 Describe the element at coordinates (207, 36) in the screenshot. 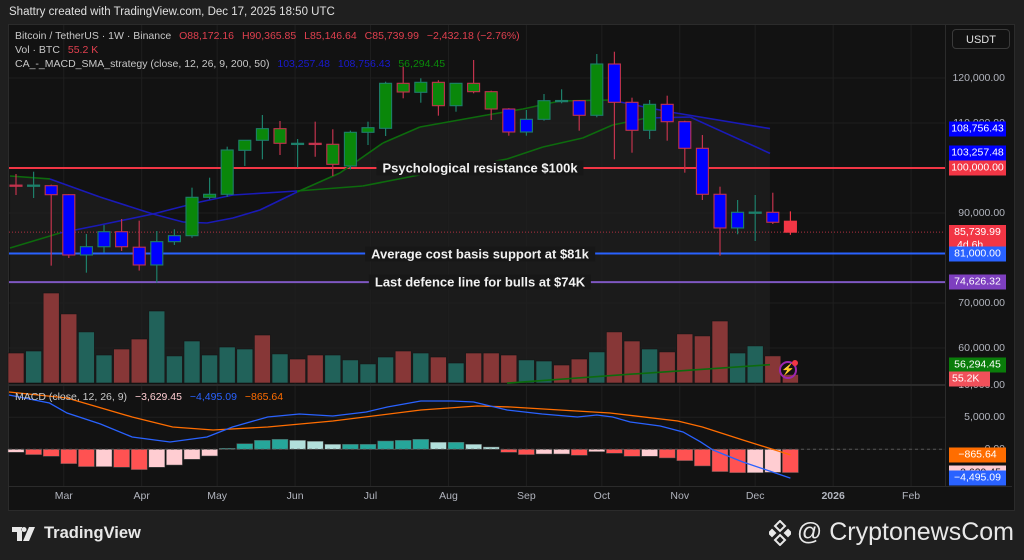

I see `ohlc-open: O88,172.16` at that location.